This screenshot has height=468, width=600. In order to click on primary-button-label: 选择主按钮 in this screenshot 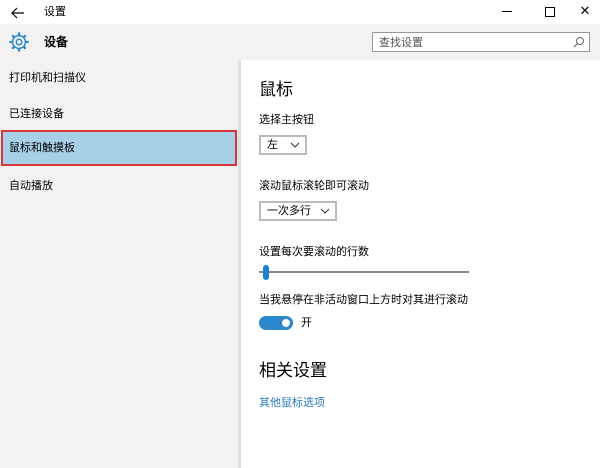, I will do `click(286, 119)`.